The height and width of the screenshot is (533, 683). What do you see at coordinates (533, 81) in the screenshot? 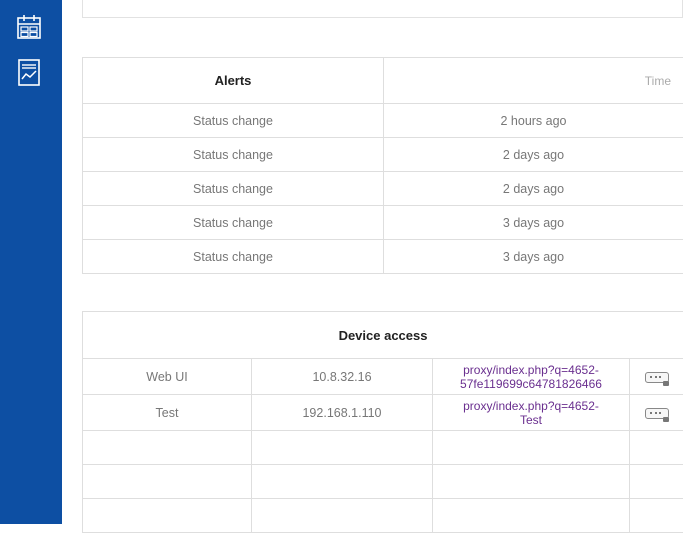
I see `time-header: Time` at bounding box center [533, 81].